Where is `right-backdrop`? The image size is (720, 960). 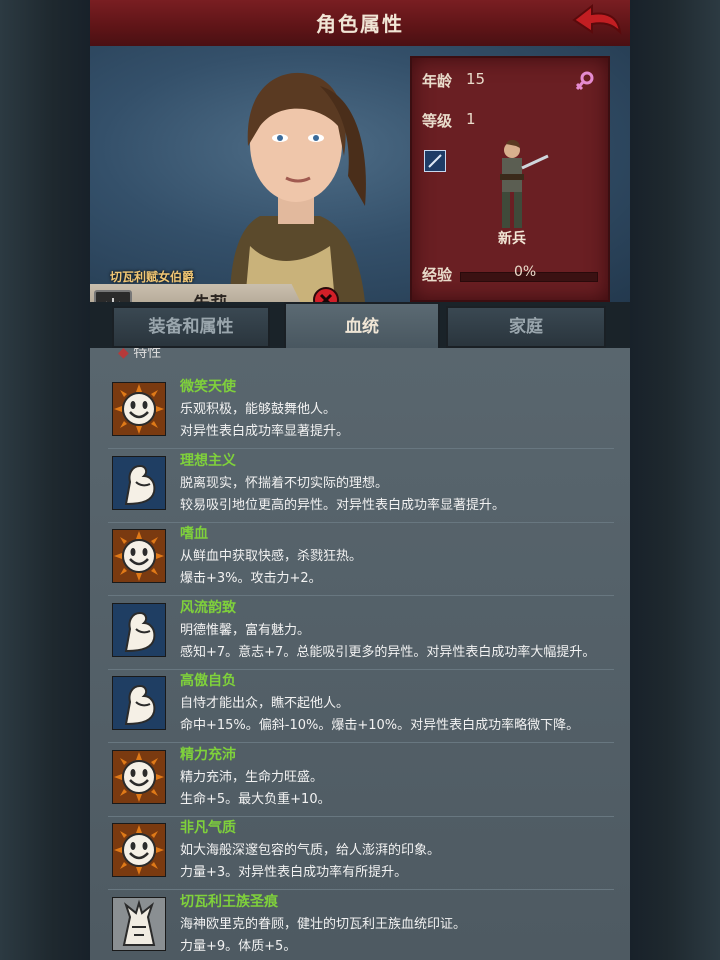
right-backdrop is located at coordinates (675, 480).